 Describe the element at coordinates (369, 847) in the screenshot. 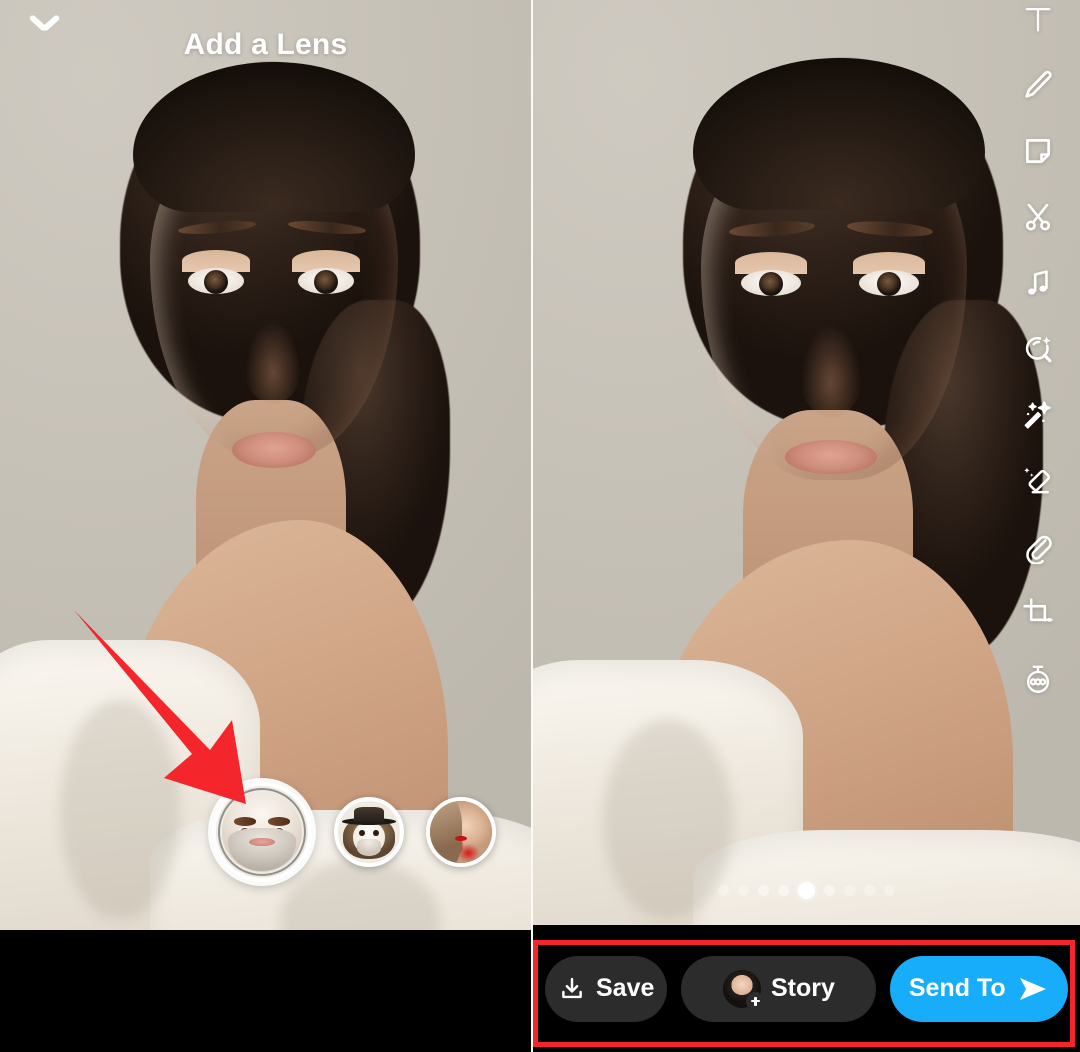

I see `hat-lens-beard` at that location.